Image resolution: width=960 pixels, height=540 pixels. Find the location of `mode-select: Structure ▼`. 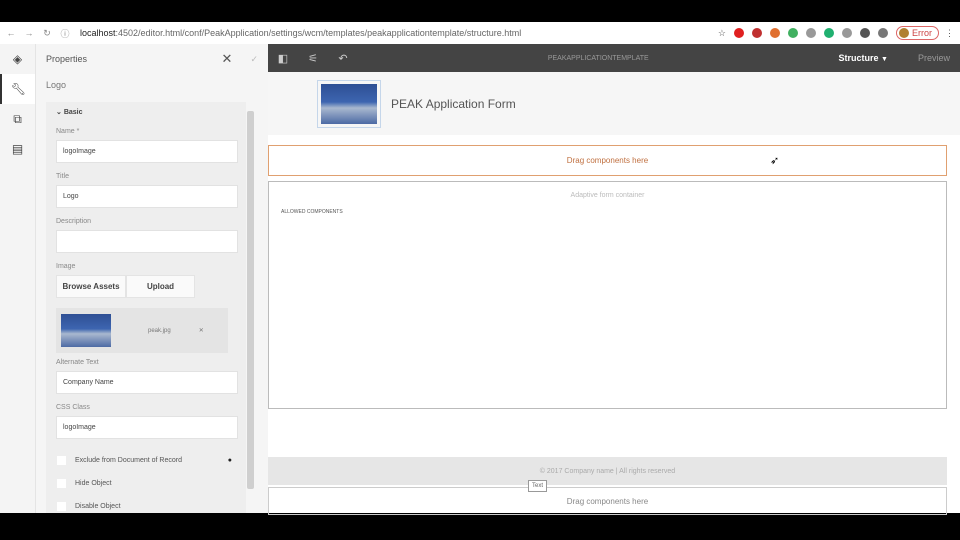

mode-select: Structure ▼ is located at coordinates (863, 58).